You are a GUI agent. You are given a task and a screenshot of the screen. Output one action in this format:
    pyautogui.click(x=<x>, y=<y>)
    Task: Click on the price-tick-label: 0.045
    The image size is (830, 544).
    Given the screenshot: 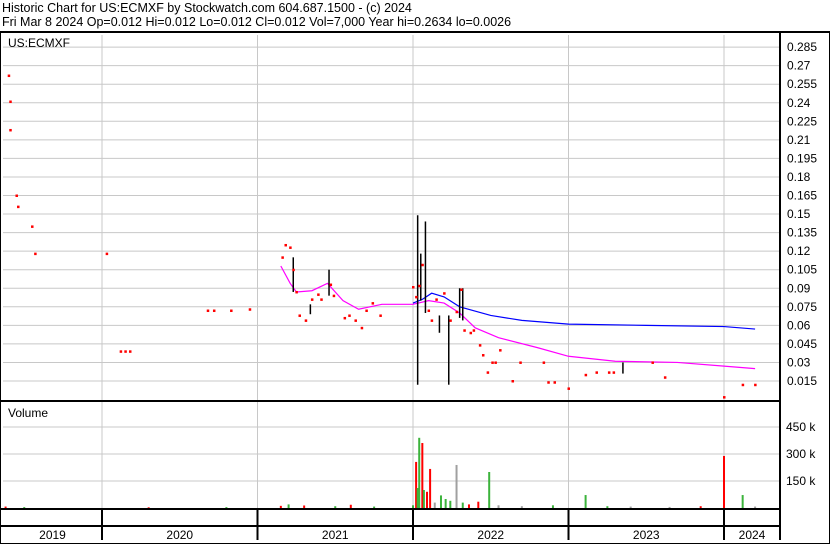 What is the action you would take?
    pyautogui.click(x=802, y=344)
    